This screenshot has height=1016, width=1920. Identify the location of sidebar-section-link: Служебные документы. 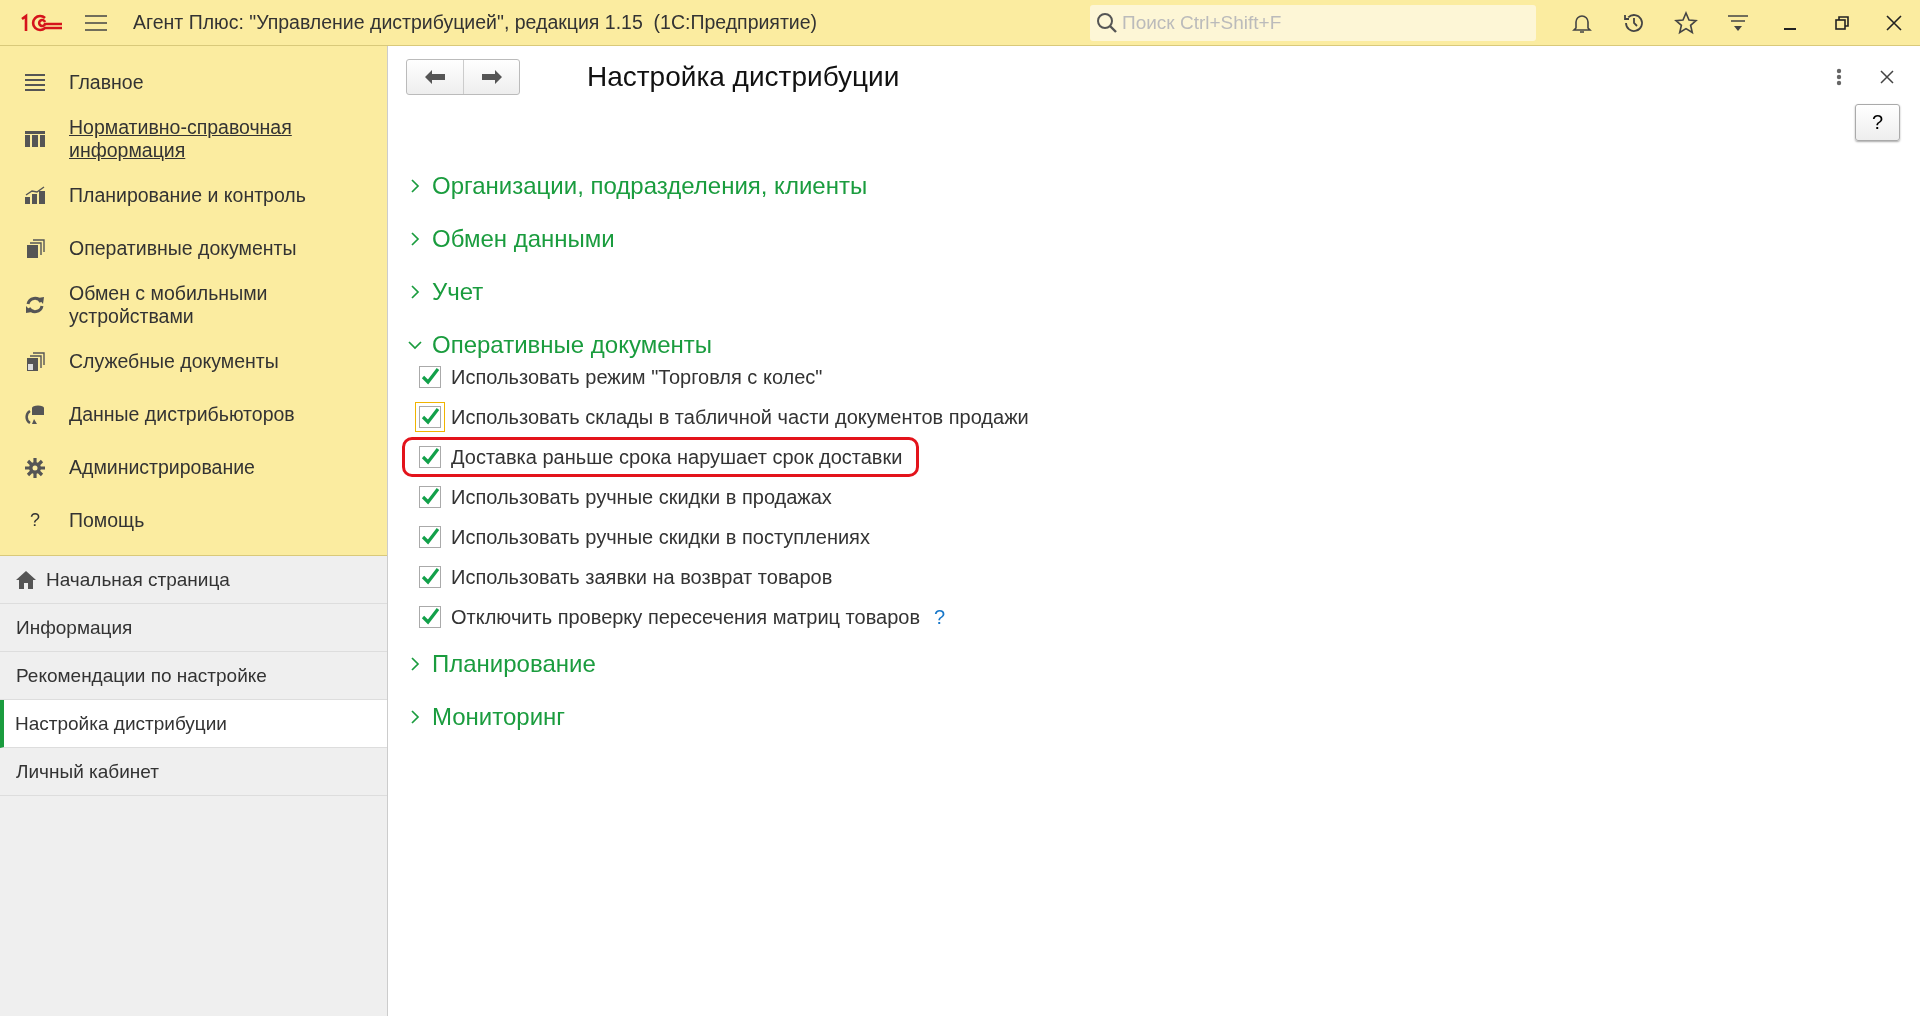
(174, 361).